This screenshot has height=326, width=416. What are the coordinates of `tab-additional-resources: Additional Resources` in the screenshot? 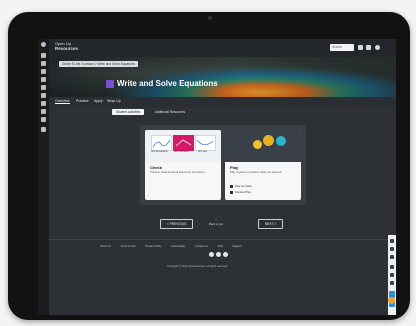 It's located at (170, 112).